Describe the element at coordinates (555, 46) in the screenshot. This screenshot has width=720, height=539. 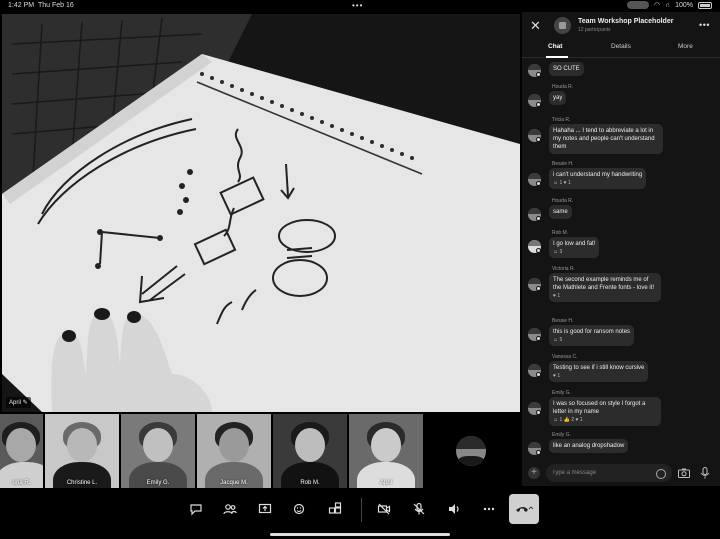
I see `tab-chat: Chat` at that location.